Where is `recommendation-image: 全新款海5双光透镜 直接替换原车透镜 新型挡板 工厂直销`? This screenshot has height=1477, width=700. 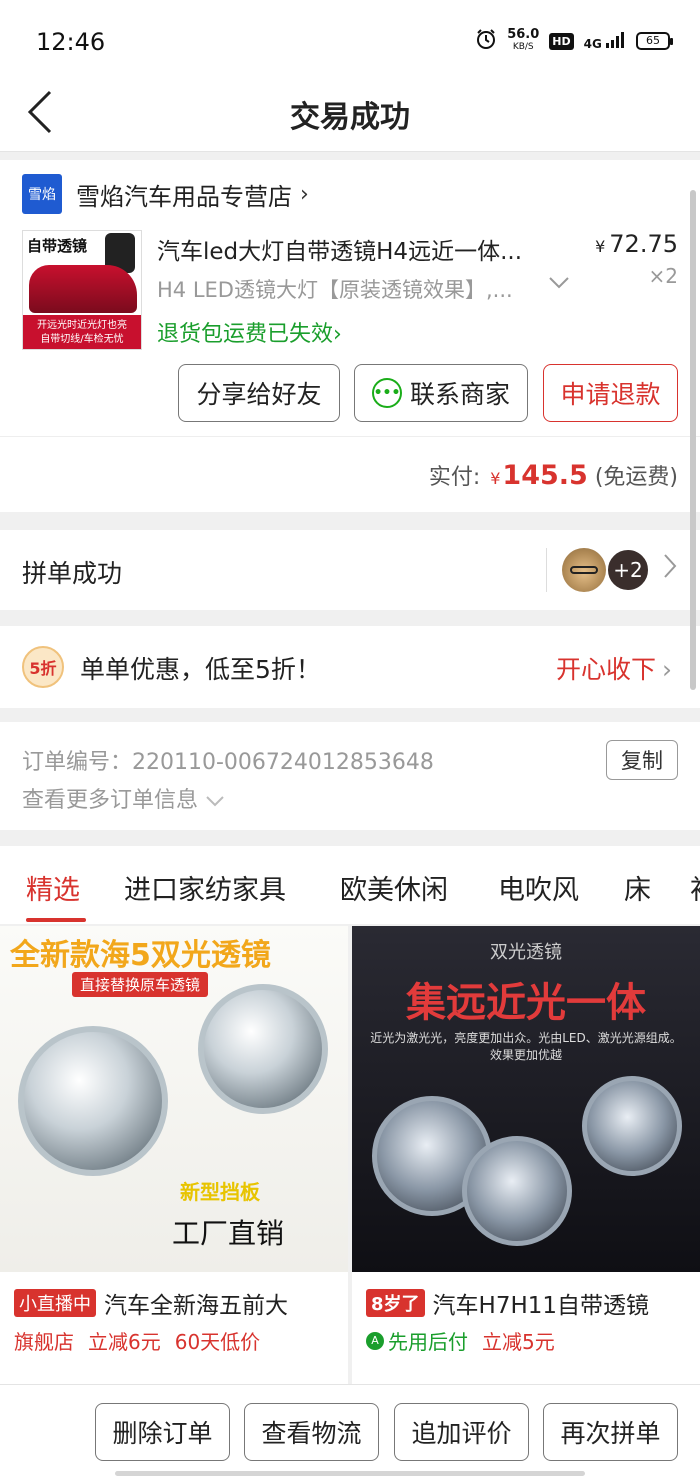 recommendation-image: 全新款海5双光透镜 直接替换原车透镜 新型挡板 工厂直销 is located at coordinates (174, 1099).